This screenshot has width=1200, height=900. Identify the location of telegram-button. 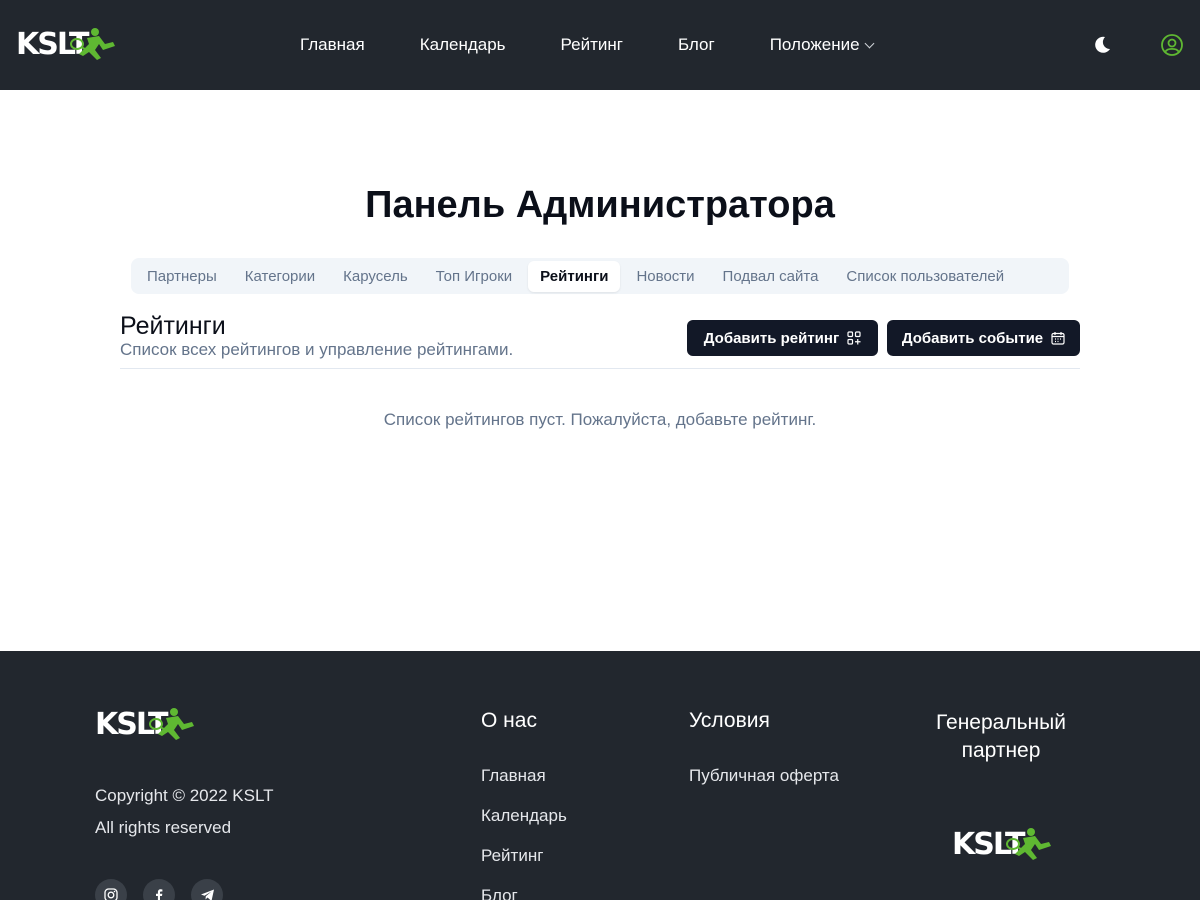
(207, 889).